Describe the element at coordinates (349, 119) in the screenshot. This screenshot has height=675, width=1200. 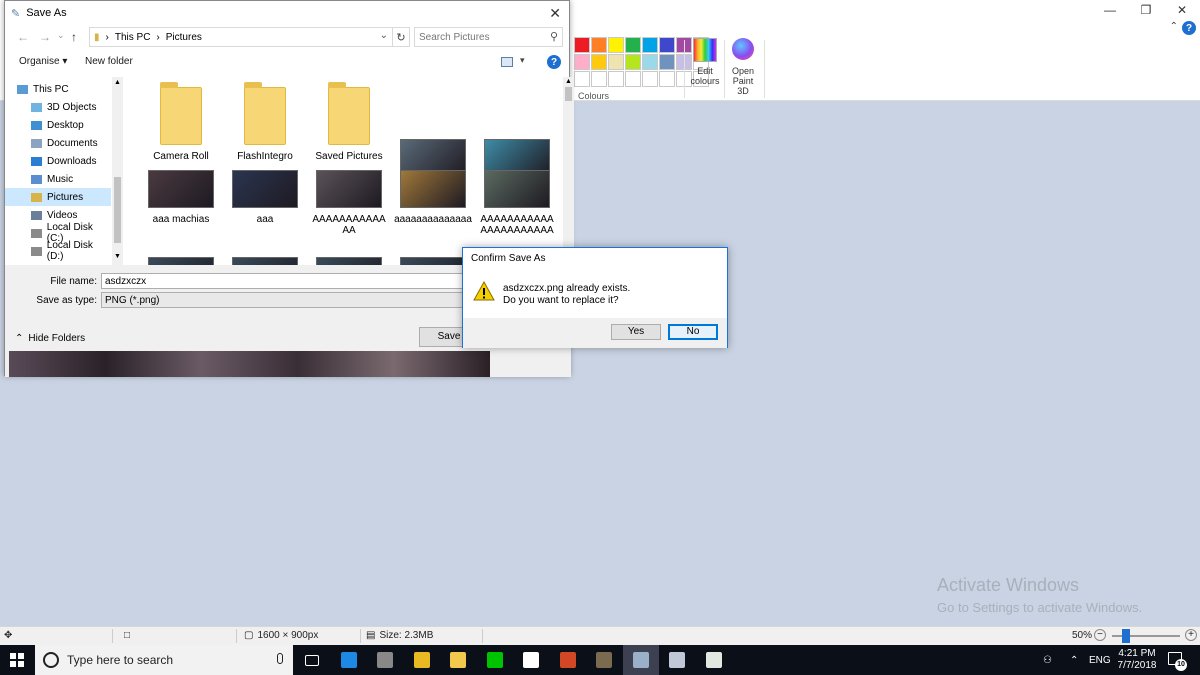
I see `folder-item: Saved Pictures` at that location.